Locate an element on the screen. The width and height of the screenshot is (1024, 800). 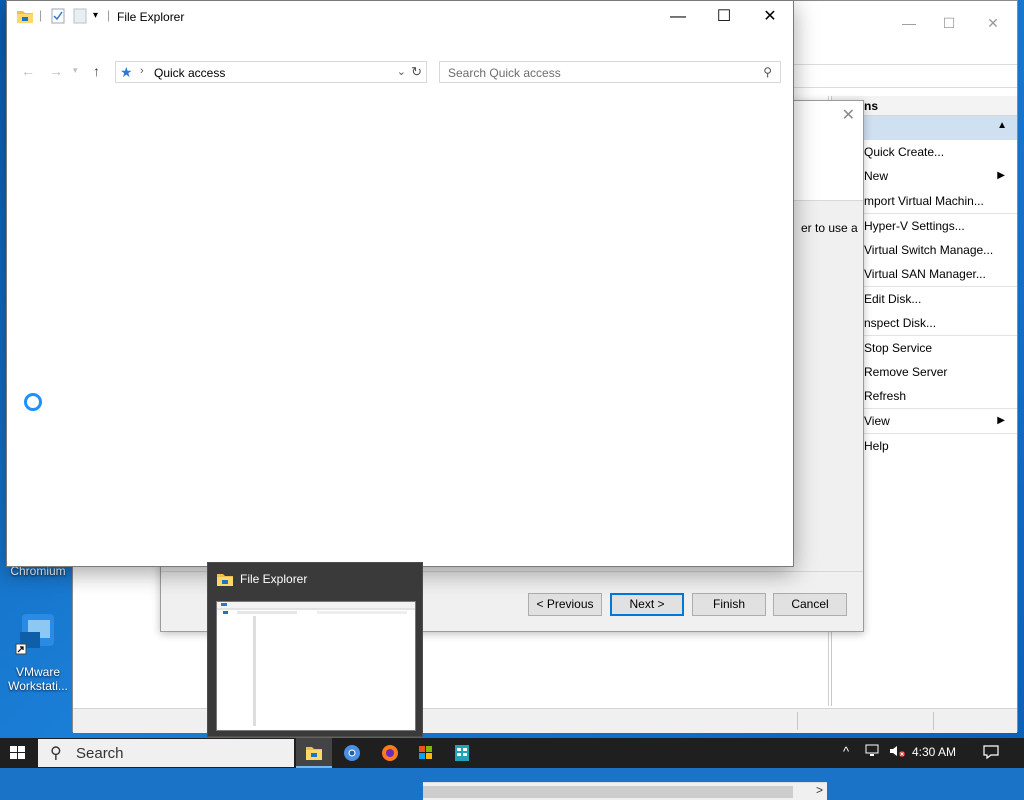
preview-title: File Explorer is located at coordinates (274, 579).